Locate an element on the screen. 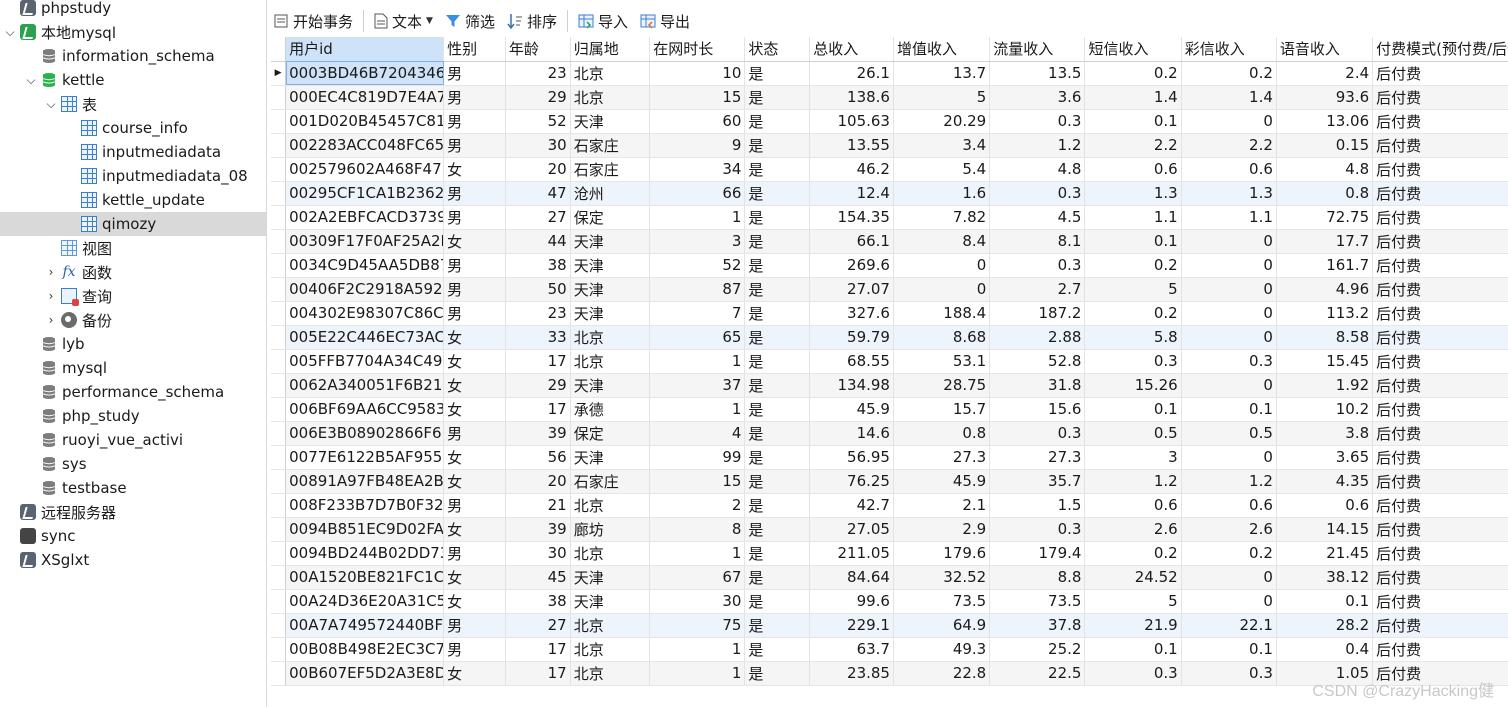  chevron-right-icon: › is located at coordinates (51, 320).